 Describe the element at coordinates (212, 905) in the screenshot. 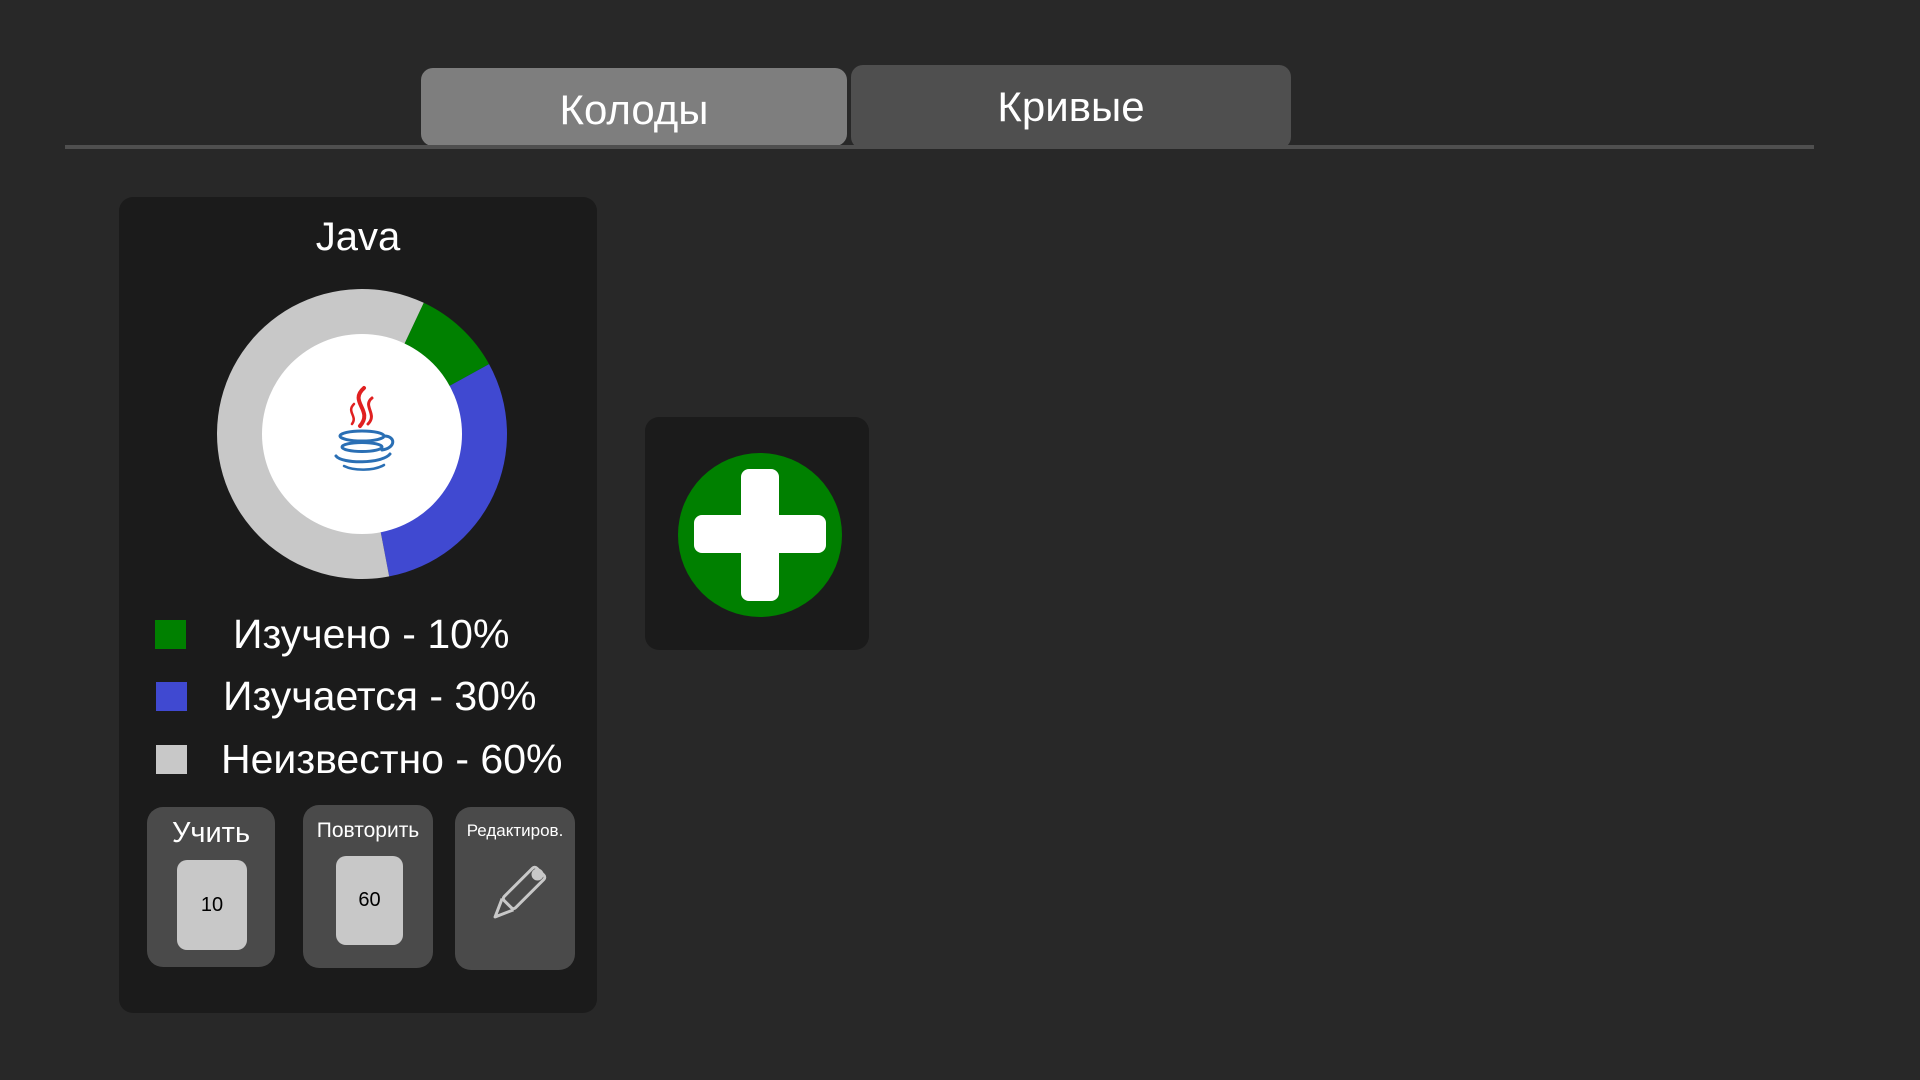

I see `learn-count: 10` at that location.